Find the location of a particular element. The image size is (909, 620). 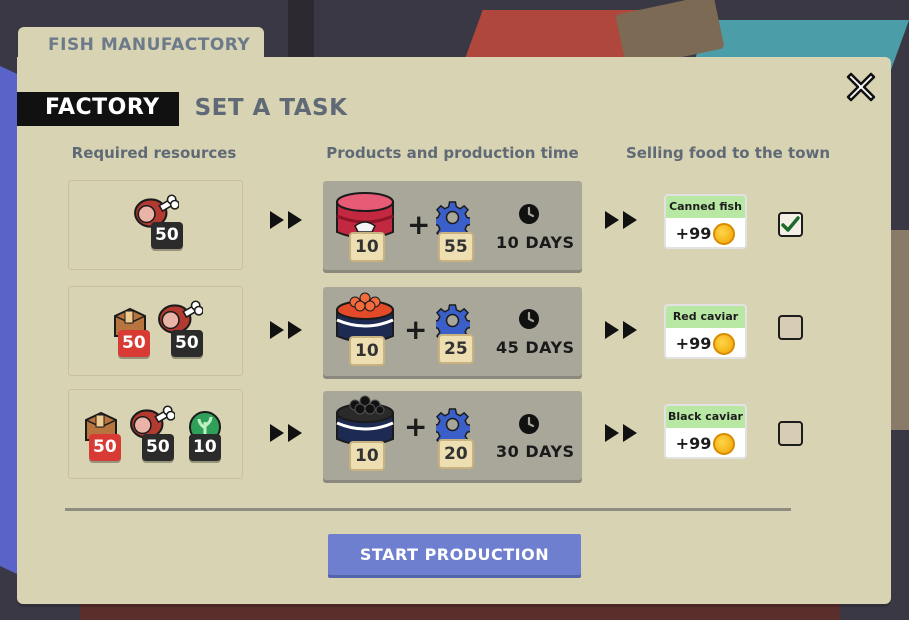

resource-box-row2 is located at coordinates (155, 331).